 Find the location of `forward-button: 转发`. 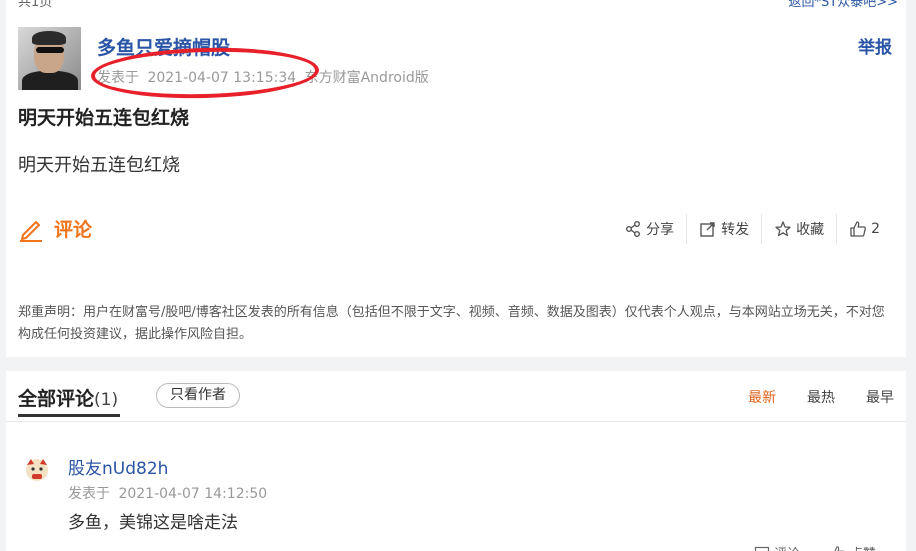

forward-button: 转发 is located at coordinates (723, 229).